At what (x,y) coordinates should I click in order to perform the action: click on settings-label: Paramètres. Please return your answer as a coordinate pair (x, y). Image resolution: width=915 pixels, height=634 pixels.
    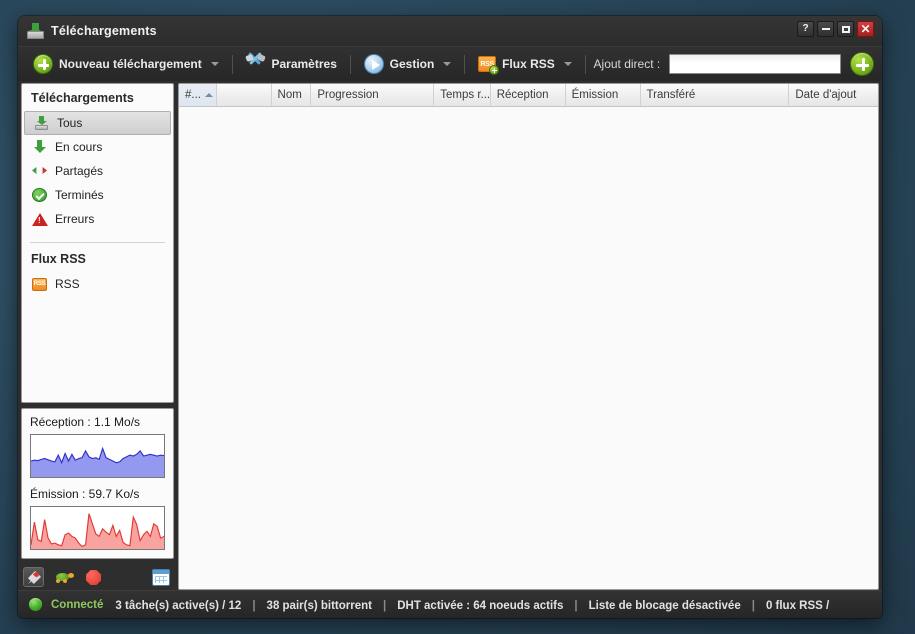
    Looking at the image, I should click on (304, 64).